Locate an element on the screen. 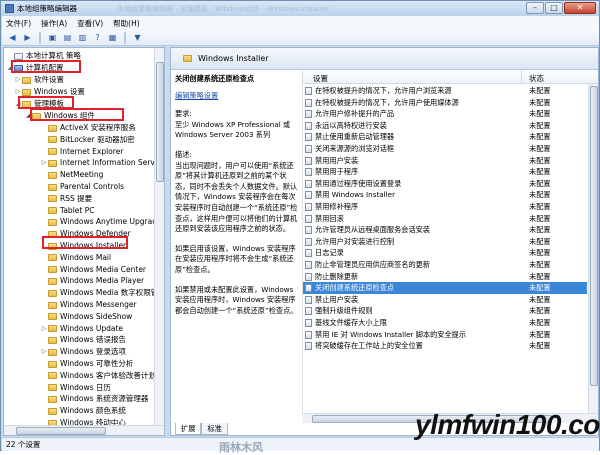 The height and width of the screenshot is (455, 600). tree-horizontal-scrollbar is located at coordinates (84, 430).